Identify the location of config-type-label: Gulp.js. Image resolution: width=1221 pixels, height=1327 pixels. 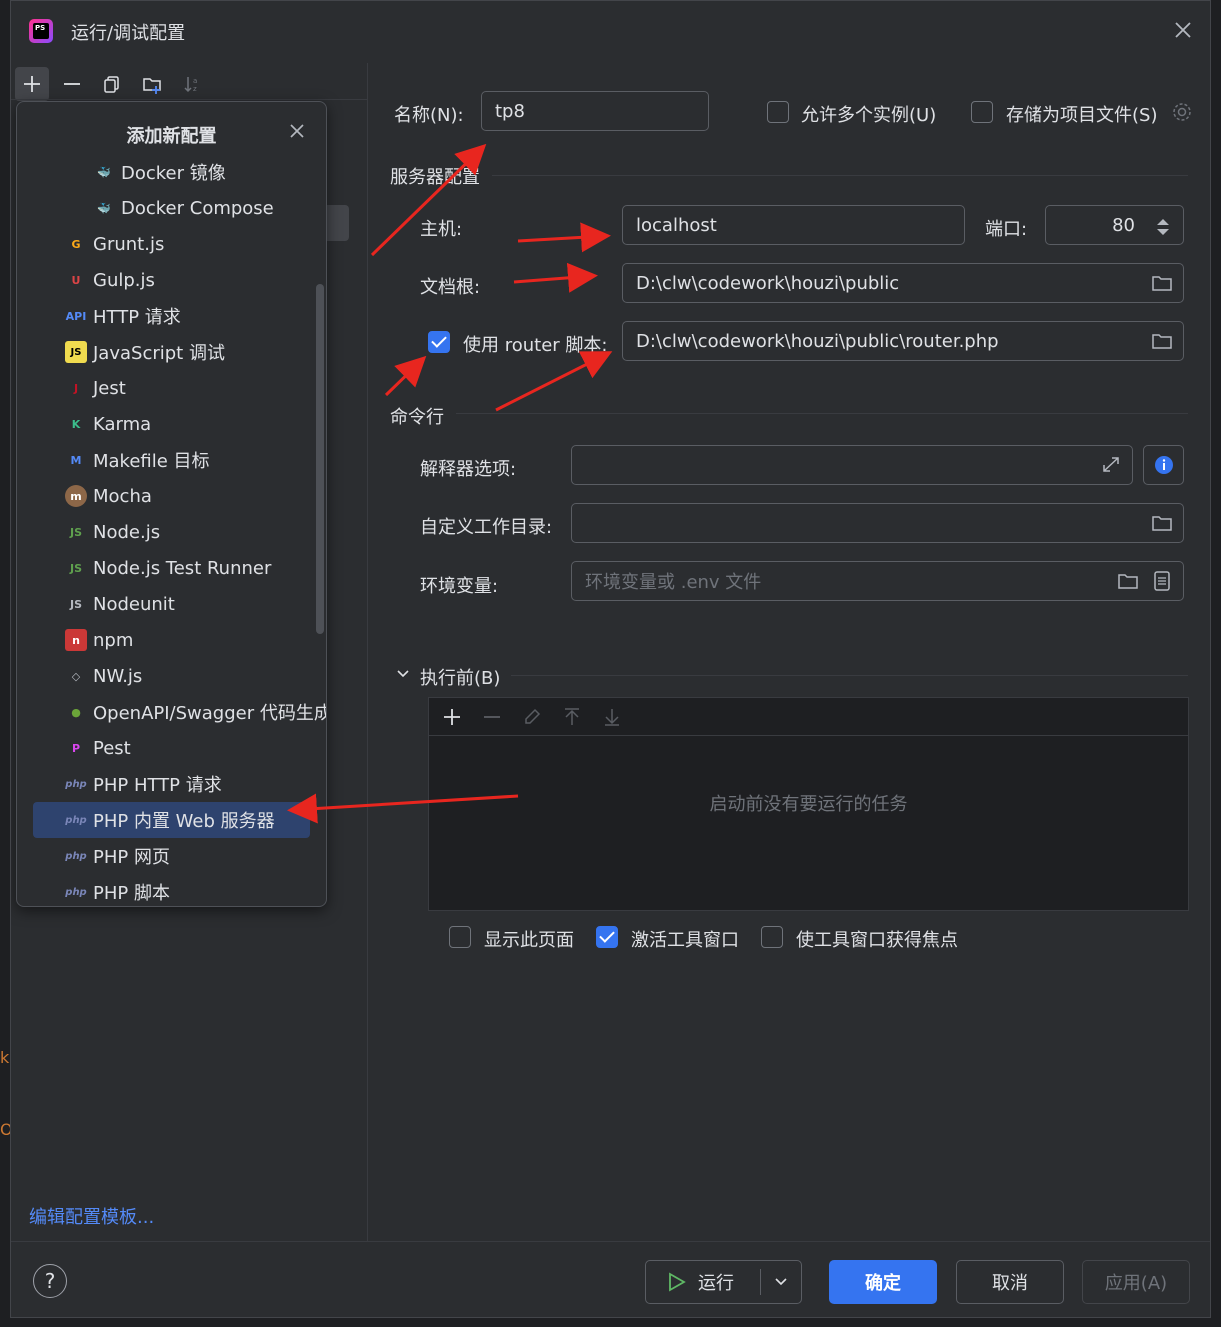
(124, 280).